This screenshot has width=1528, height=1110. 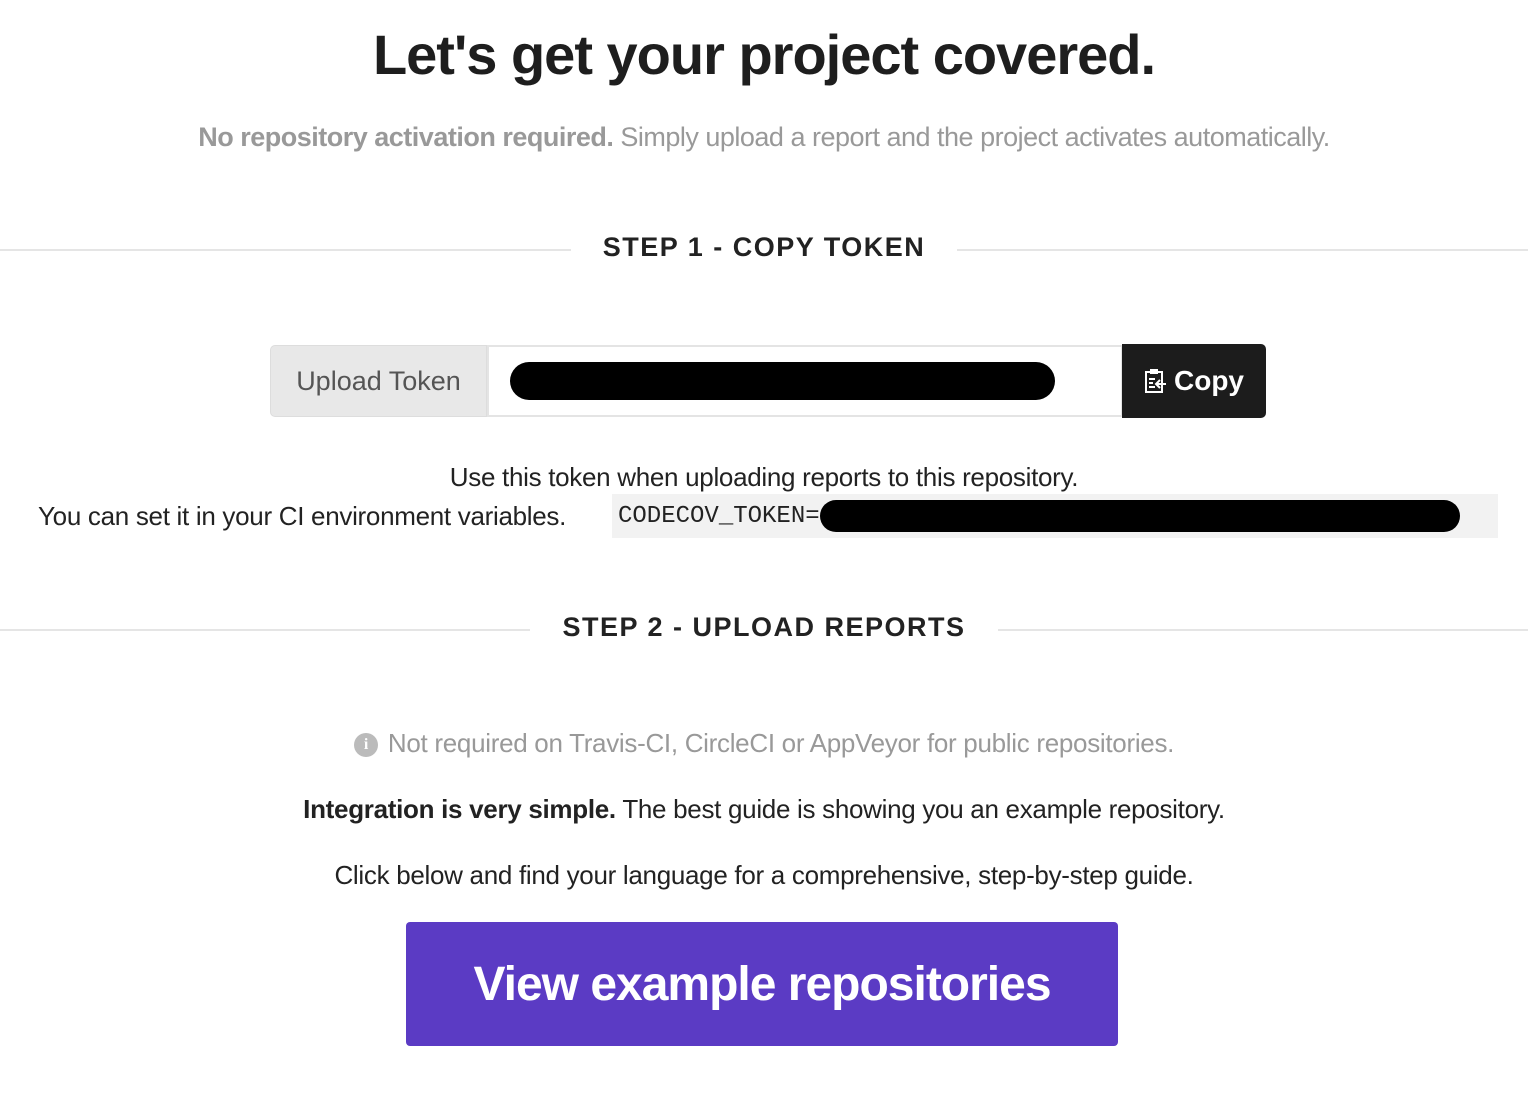 What do you see at coordinates (764, 247) in the screenshot?
I see `step1-heading: STEP 1 - COPY TOKEN` at bounding box center [764, 247].